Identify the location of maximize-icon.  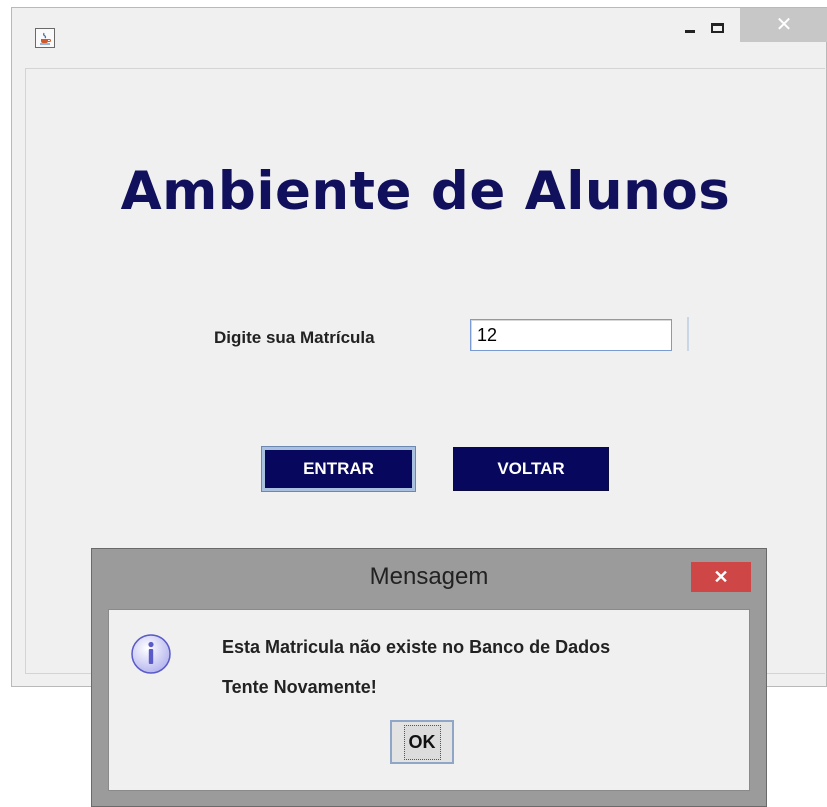
(717, 28).